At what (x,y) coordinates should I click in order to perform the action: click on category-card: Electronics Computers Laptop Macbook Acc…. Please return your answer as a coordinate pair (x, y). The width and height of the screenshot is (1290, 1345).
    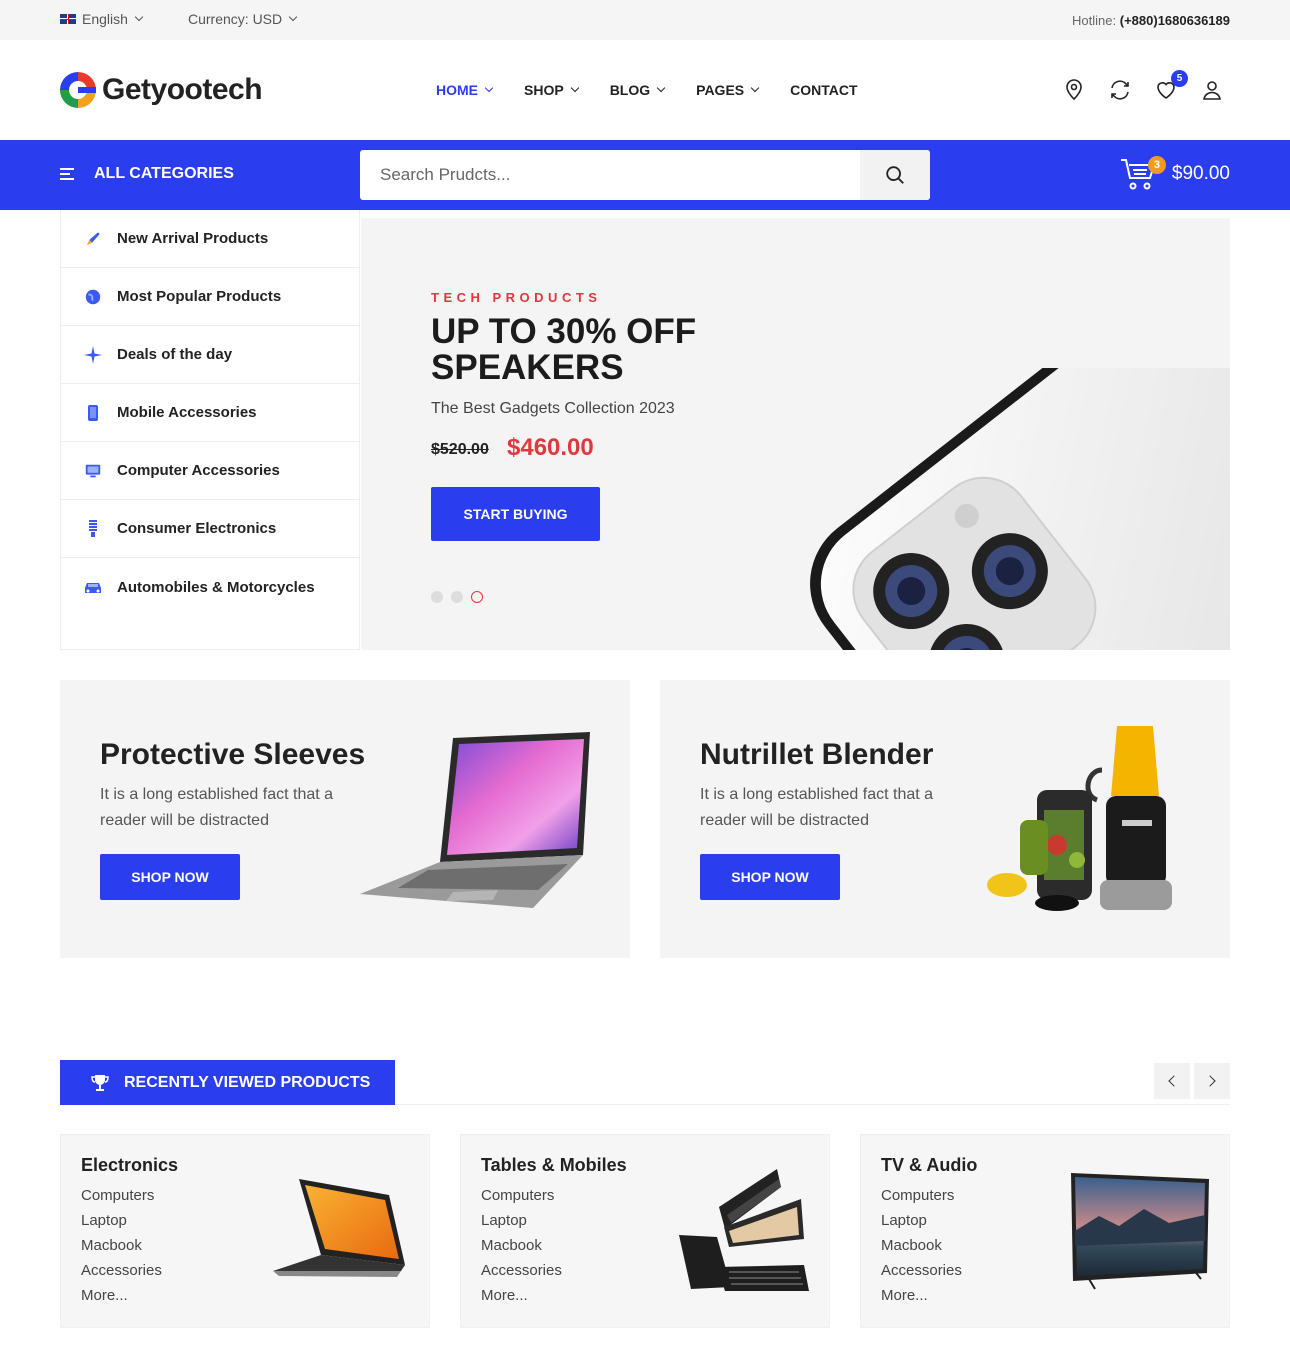
    Looking at the image, I should click on (245, 1231).